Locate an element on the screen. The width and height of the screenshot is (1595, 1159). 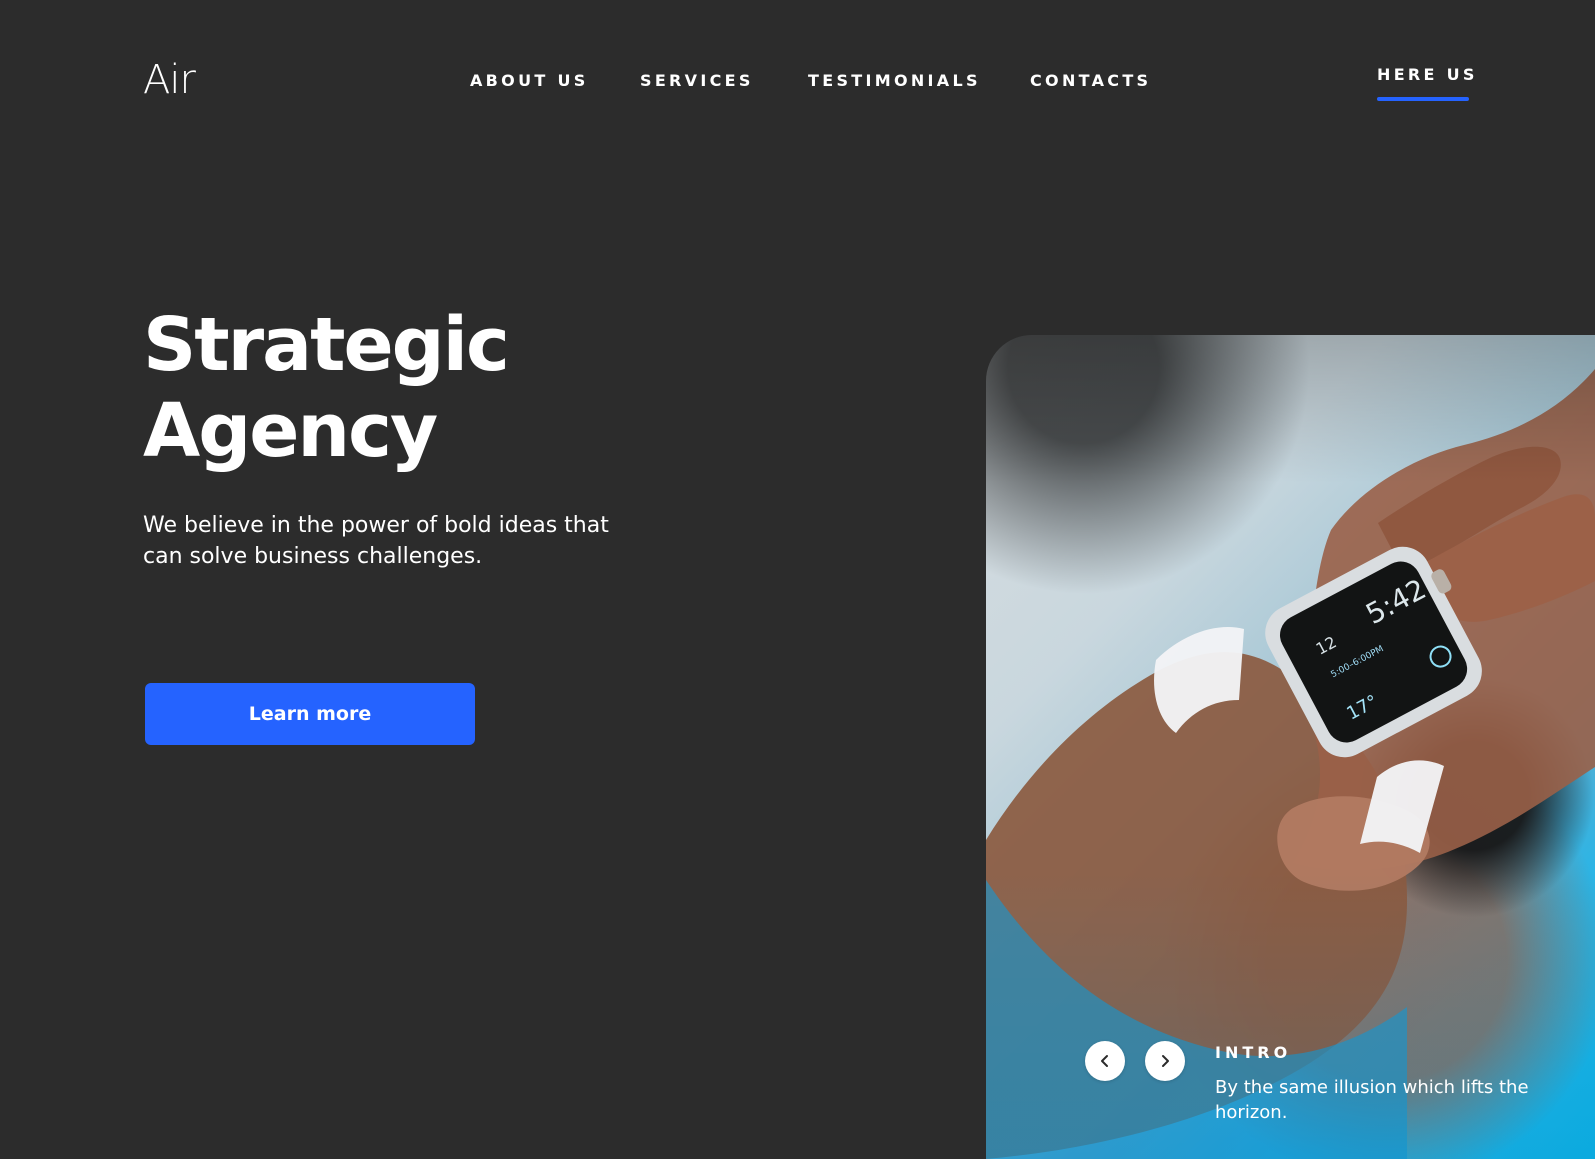
slider-controls is located at coordinates (1135, 1061).